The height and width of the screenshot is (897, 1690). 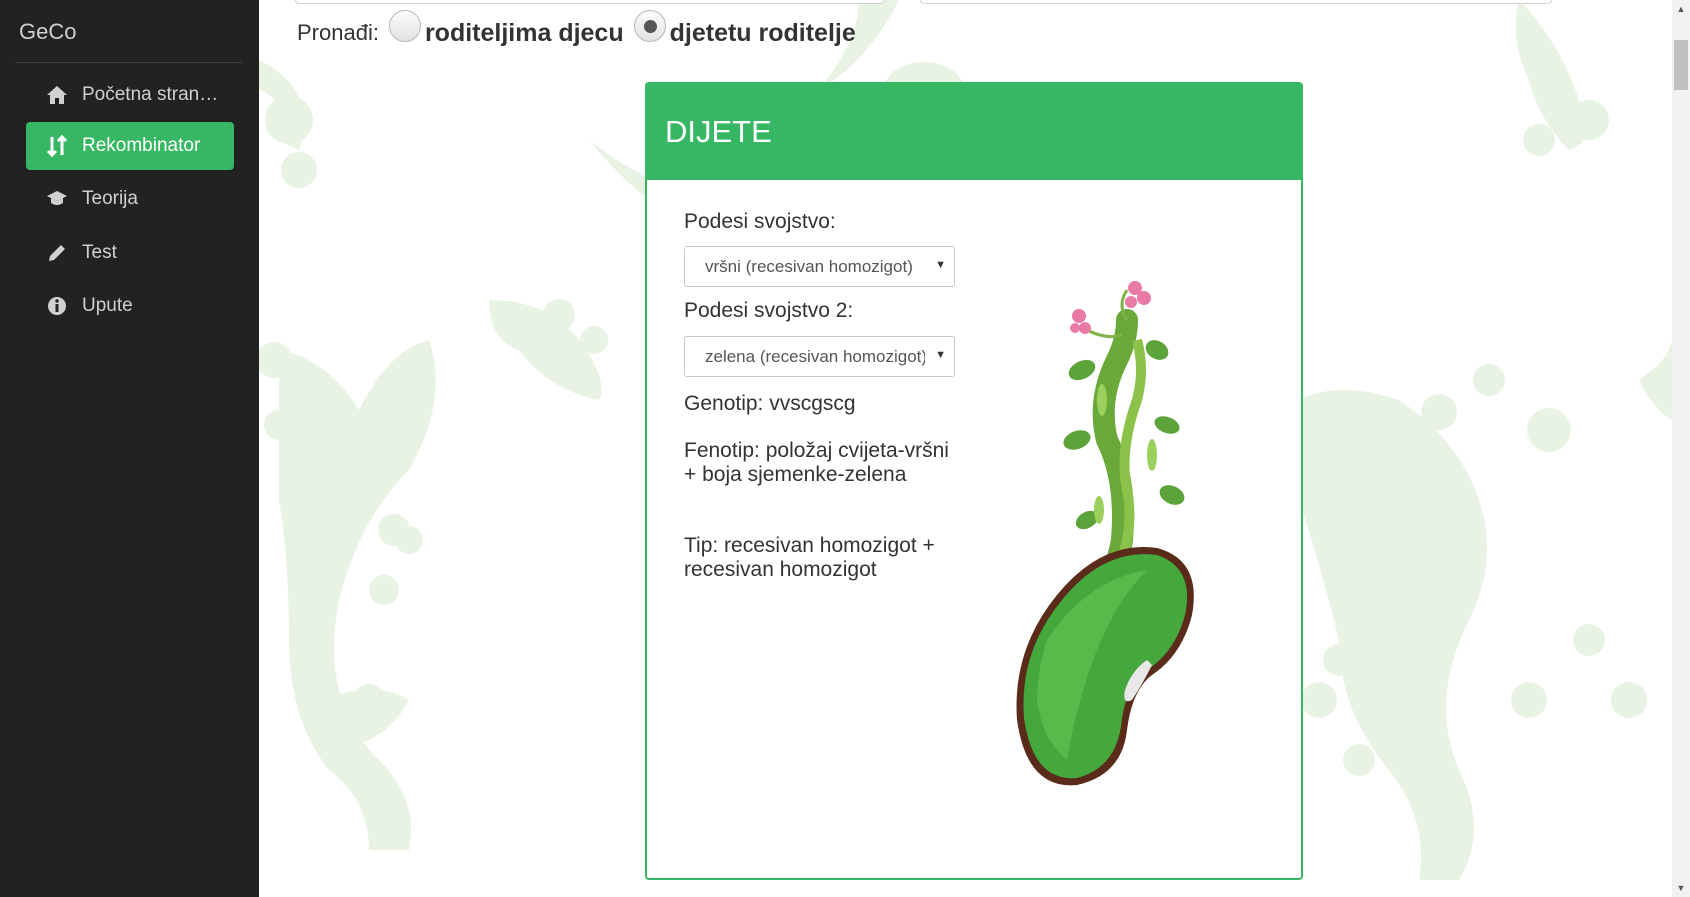 I want to click on radio-parents-to-children, so click(x=404, y=26).